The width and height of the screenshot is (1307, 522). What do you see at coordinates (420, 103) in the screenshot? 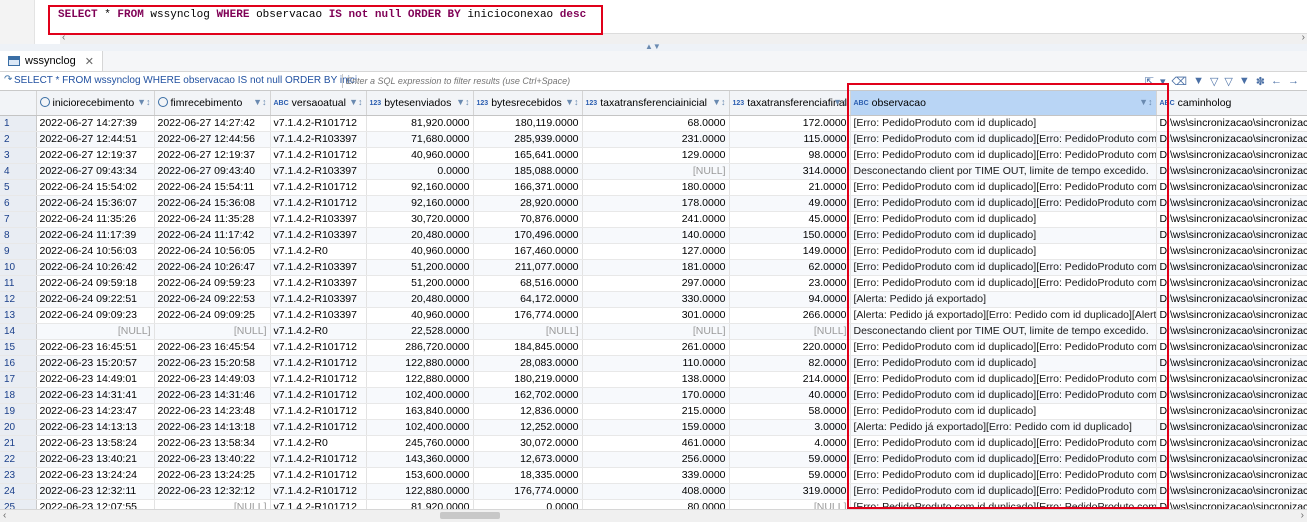
I see `column-header: 123 bytesenviados ▼↕` at bounding box center [420, 103].